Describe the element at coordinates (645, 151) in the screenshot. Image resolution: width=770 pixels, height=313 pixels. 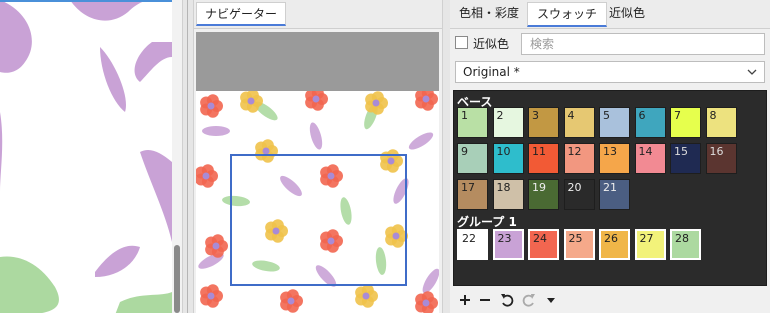
I see `swatch-number: 14` at that location.